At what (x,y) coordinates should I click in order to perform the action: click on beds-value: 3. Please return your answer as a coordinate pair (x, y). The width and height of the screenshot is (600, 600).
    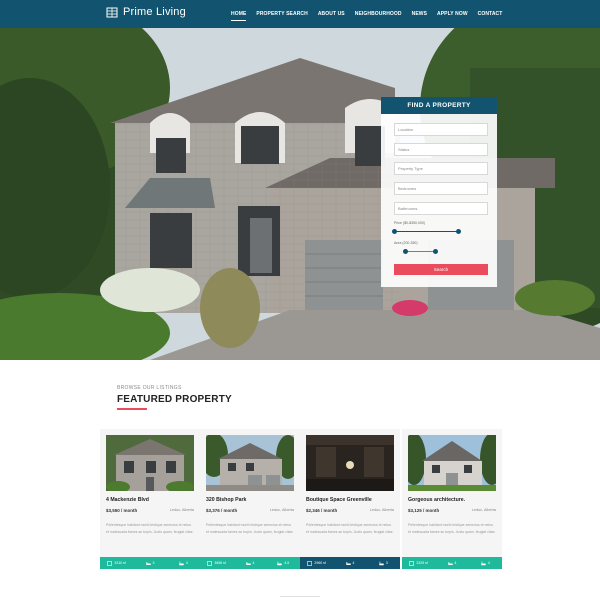
    Looking at the image, I should click on (153, 563).